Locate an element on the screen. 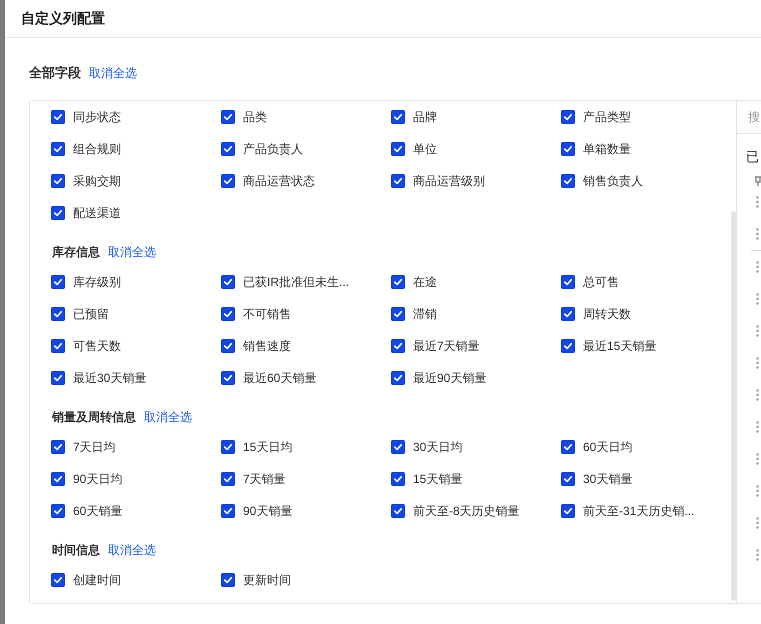 The height and width of the screenshot is (624, 761). field-label: 更新时间 is located at coordinates (267, 580).